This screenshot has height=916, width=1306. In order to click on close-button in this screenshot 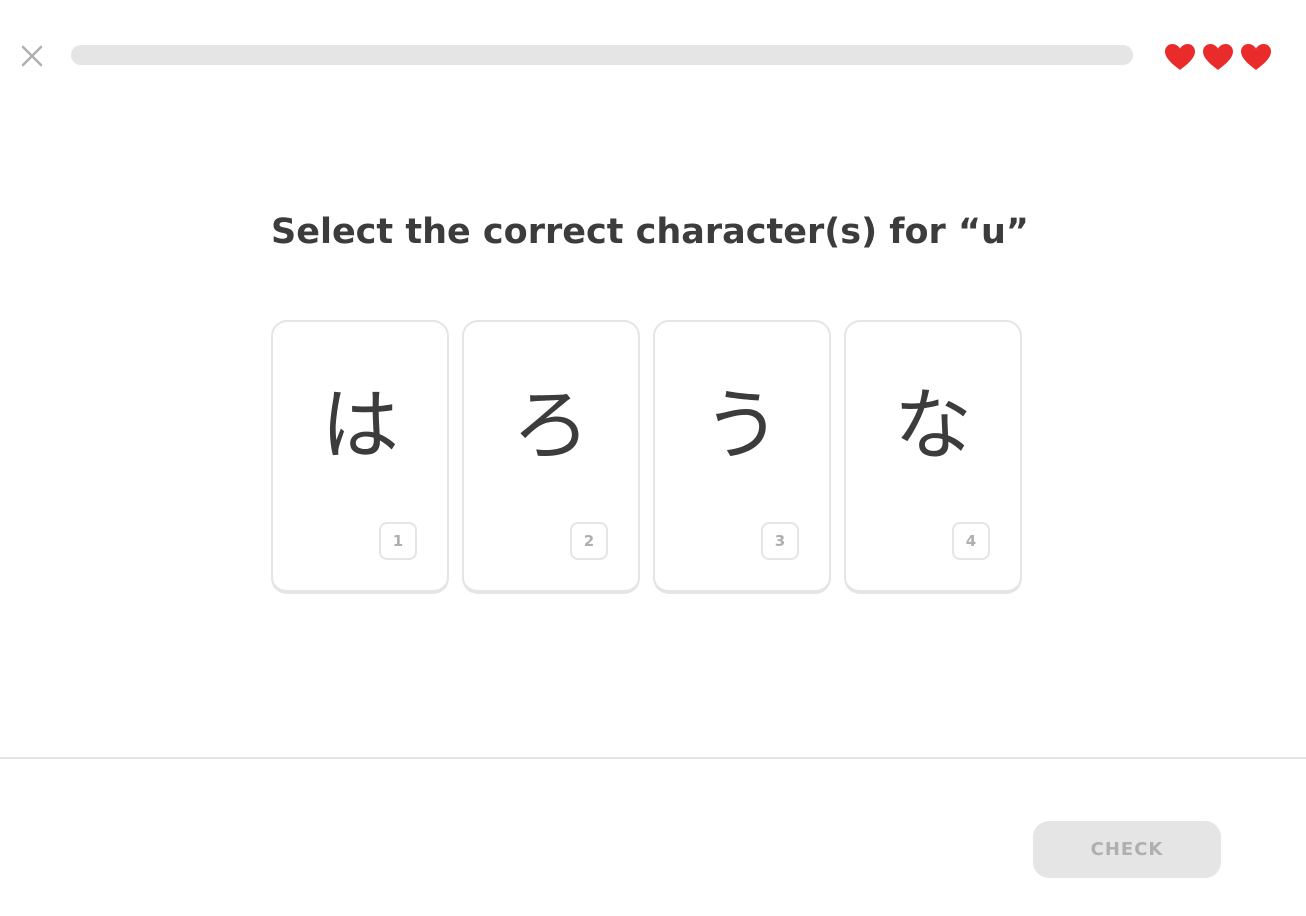, I will do `click(32, 56)`.